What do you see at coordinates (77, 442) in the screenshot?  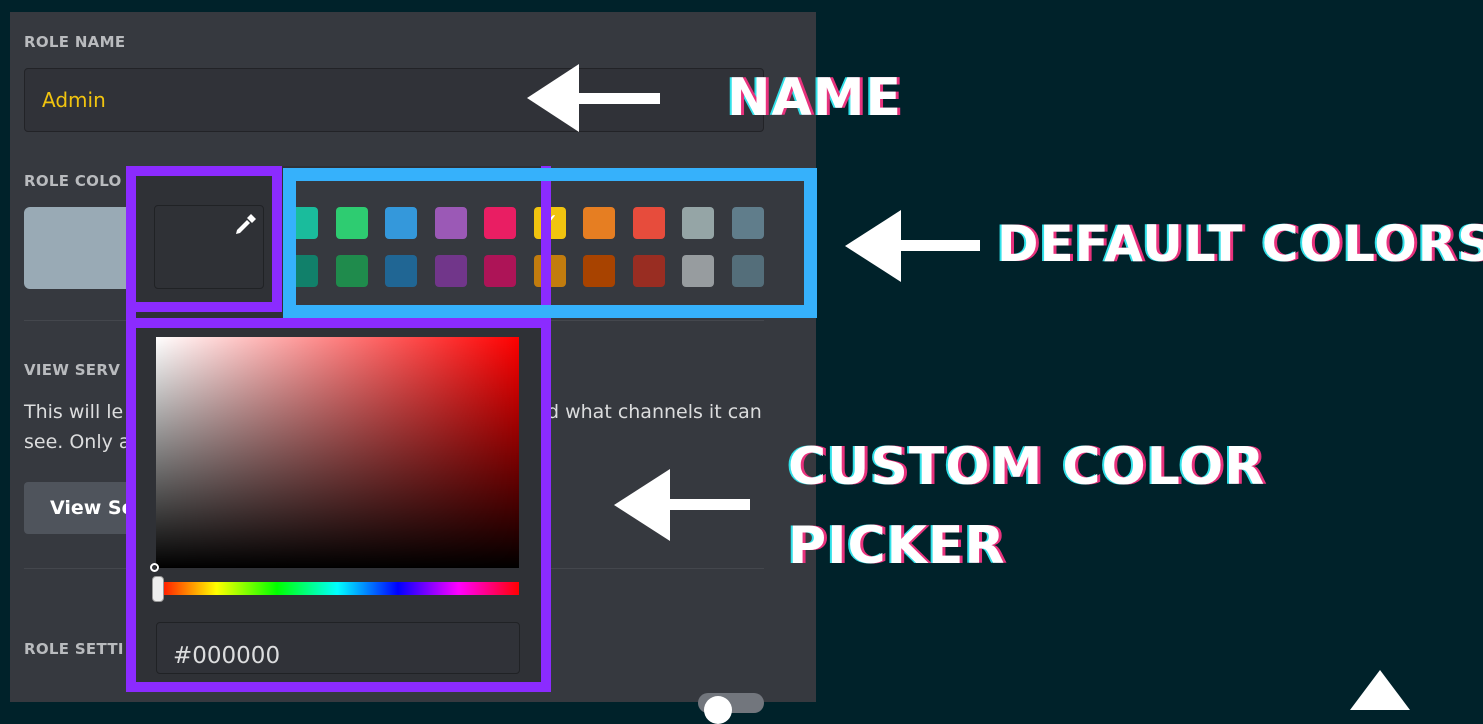 I see `view-server-description-2: see. Only a` at bounding box center [77, 442].